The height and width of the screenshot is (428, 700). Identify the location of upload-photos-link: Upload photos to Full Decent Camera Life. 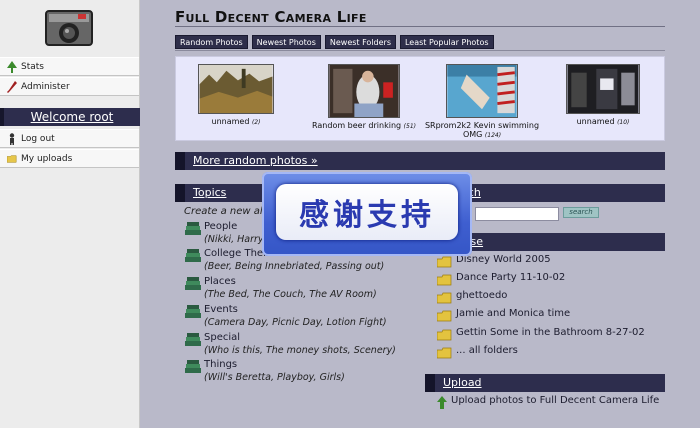
(557, 403).